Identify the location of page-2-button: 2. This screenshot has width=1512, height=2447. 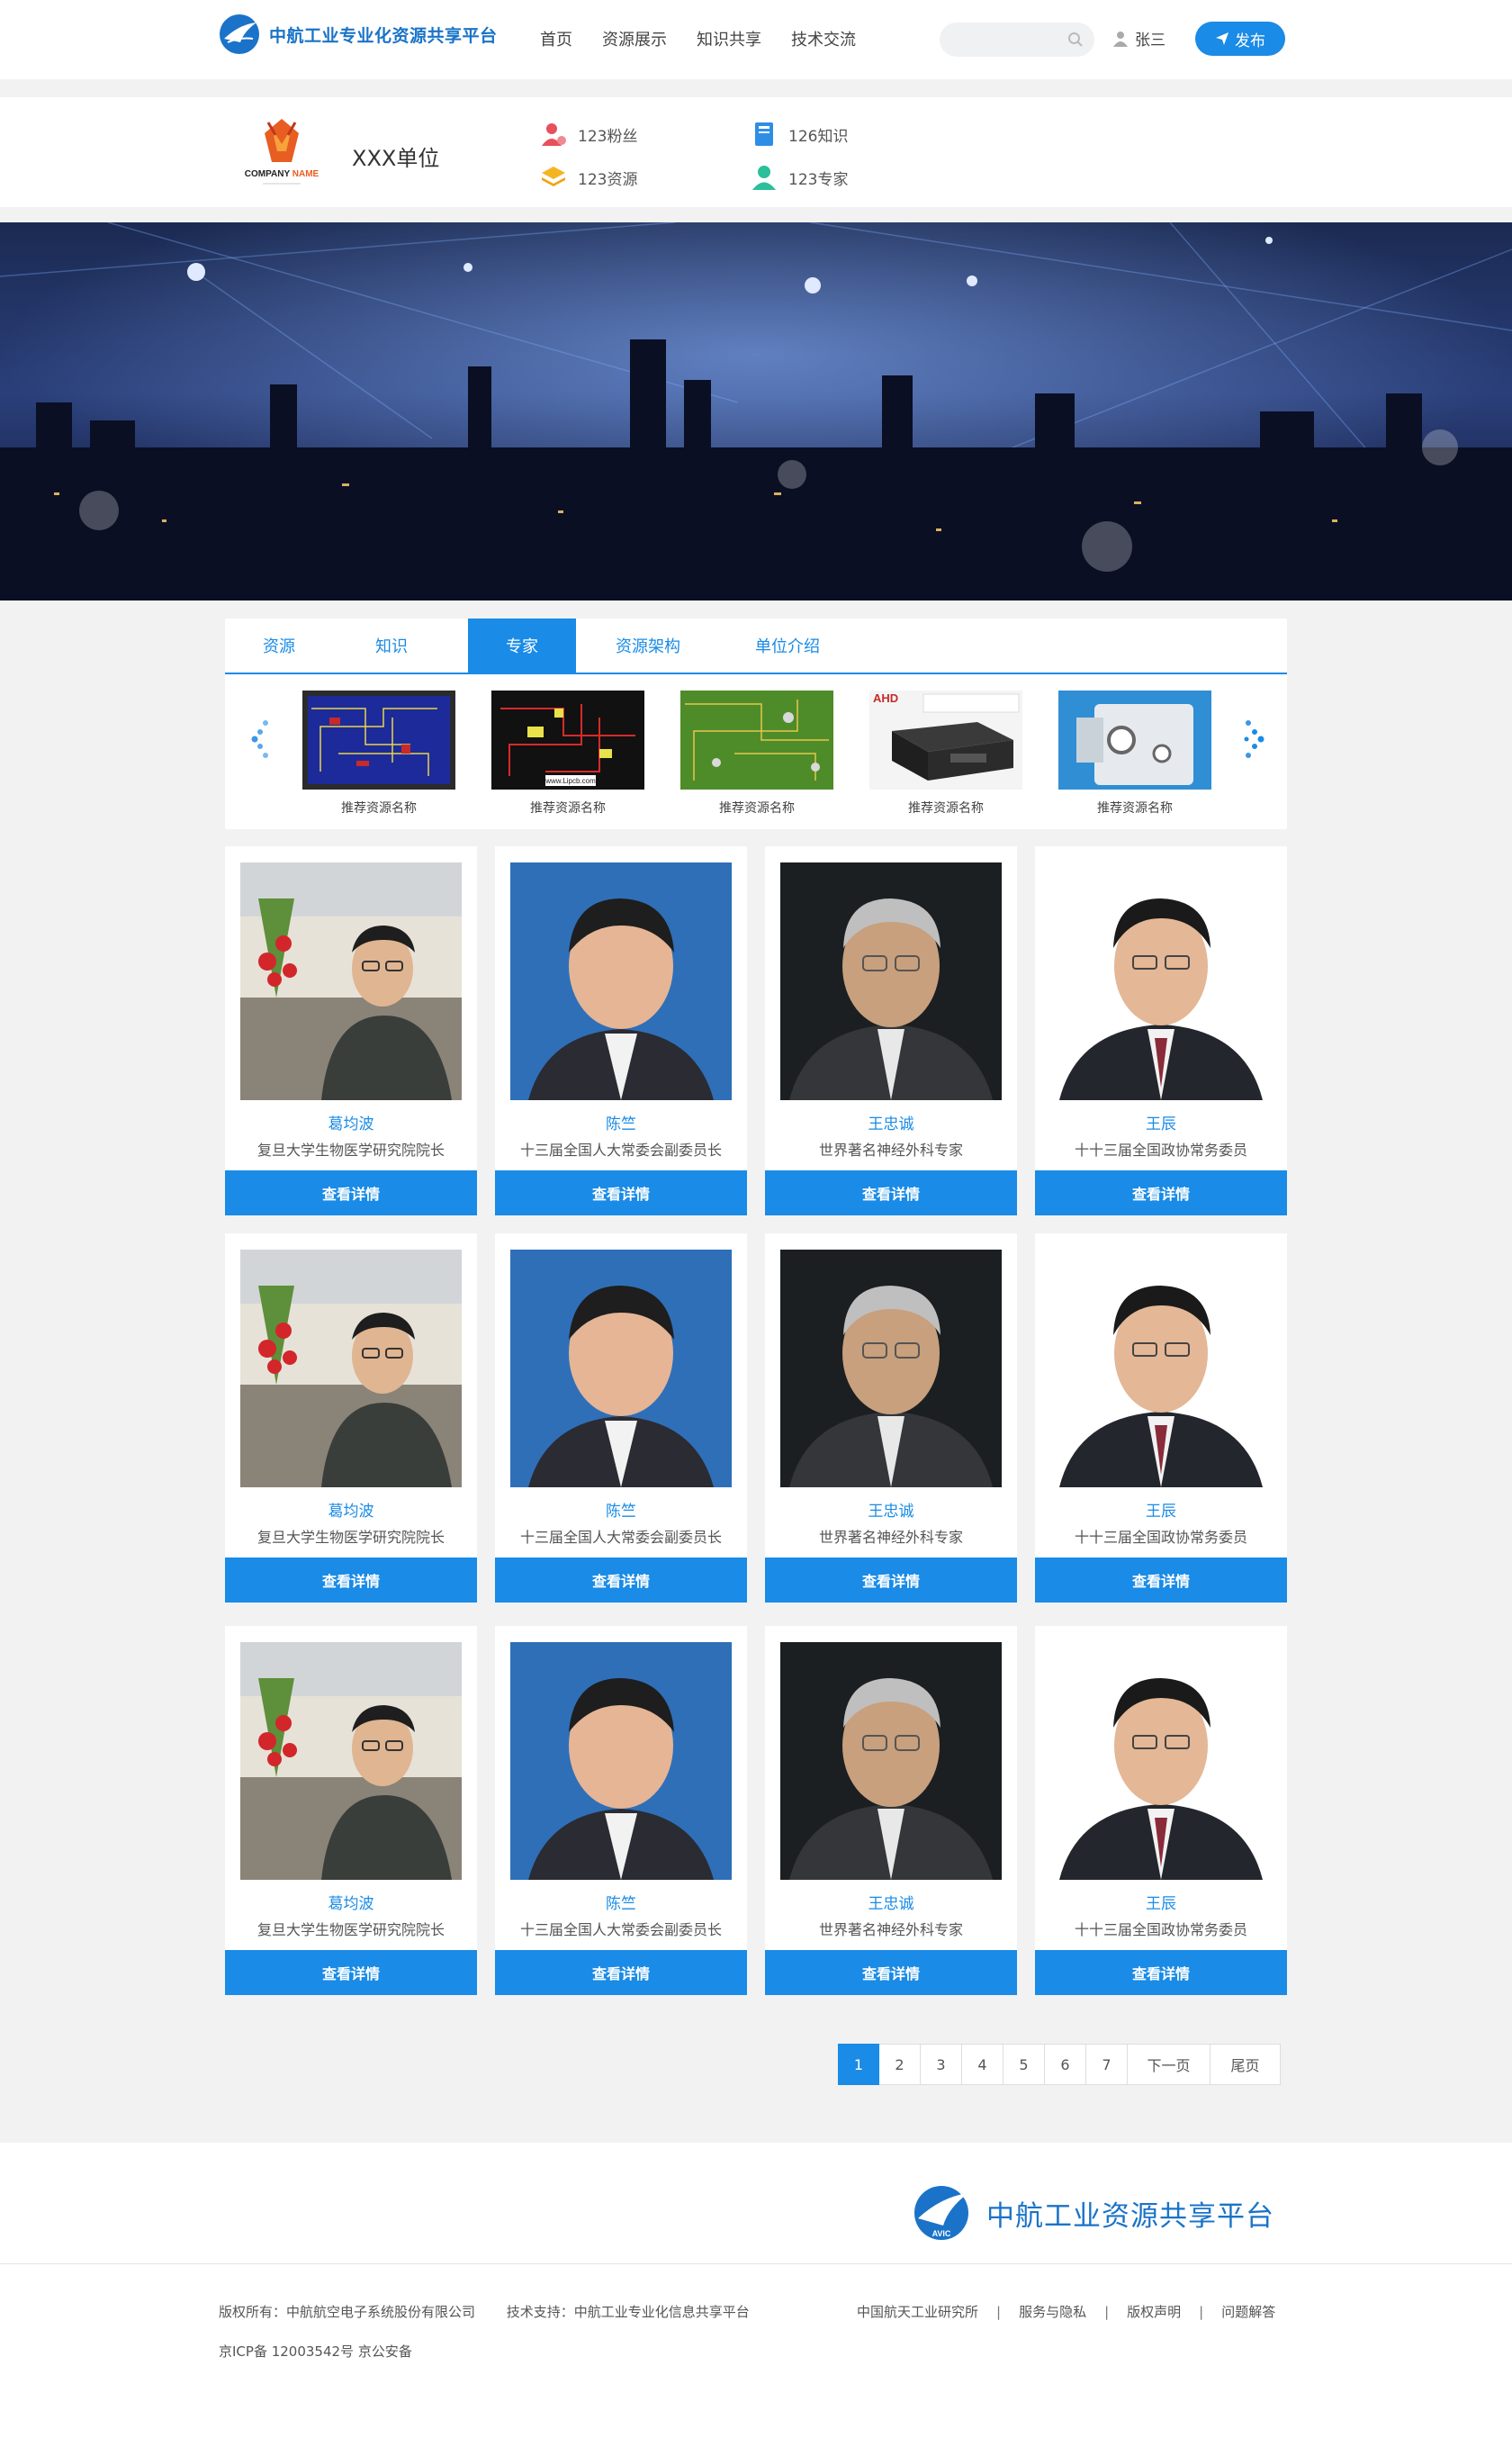
(900, 2065).